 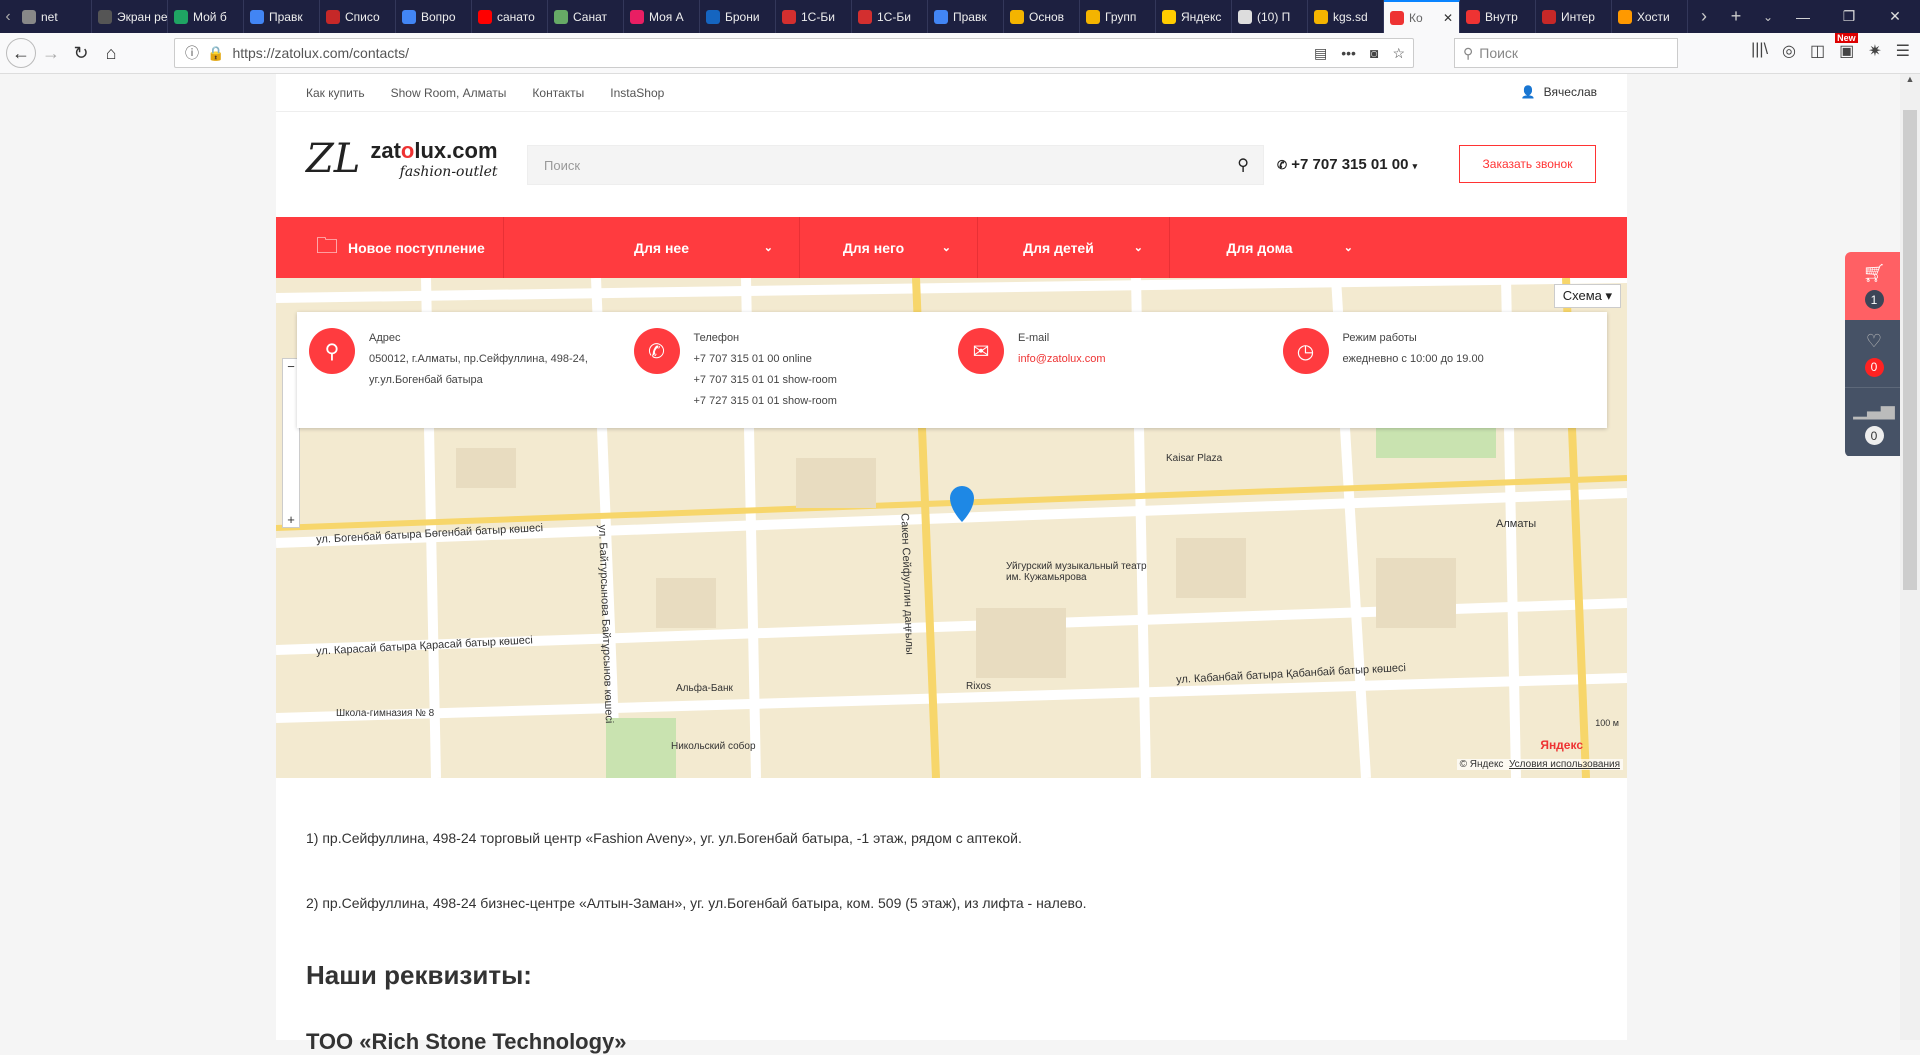 What do you see at coordinates (358, 16) in the screenshot?
I see `browser-tab: Списо` at bounding box center [358, 16].